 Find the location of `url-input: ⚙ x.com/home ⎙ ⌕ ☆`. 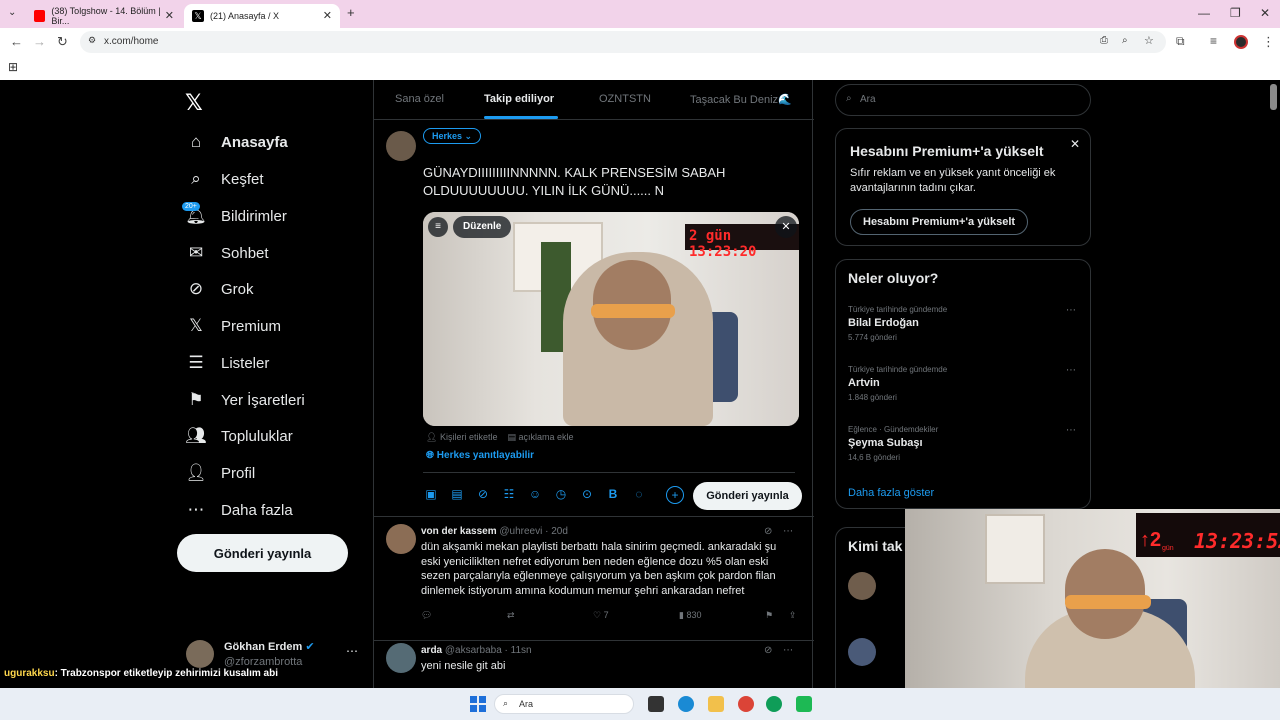

url-input: ⚙ x.com/home ⎙ ⌕ ☆ is located at coordinates (623, 42).